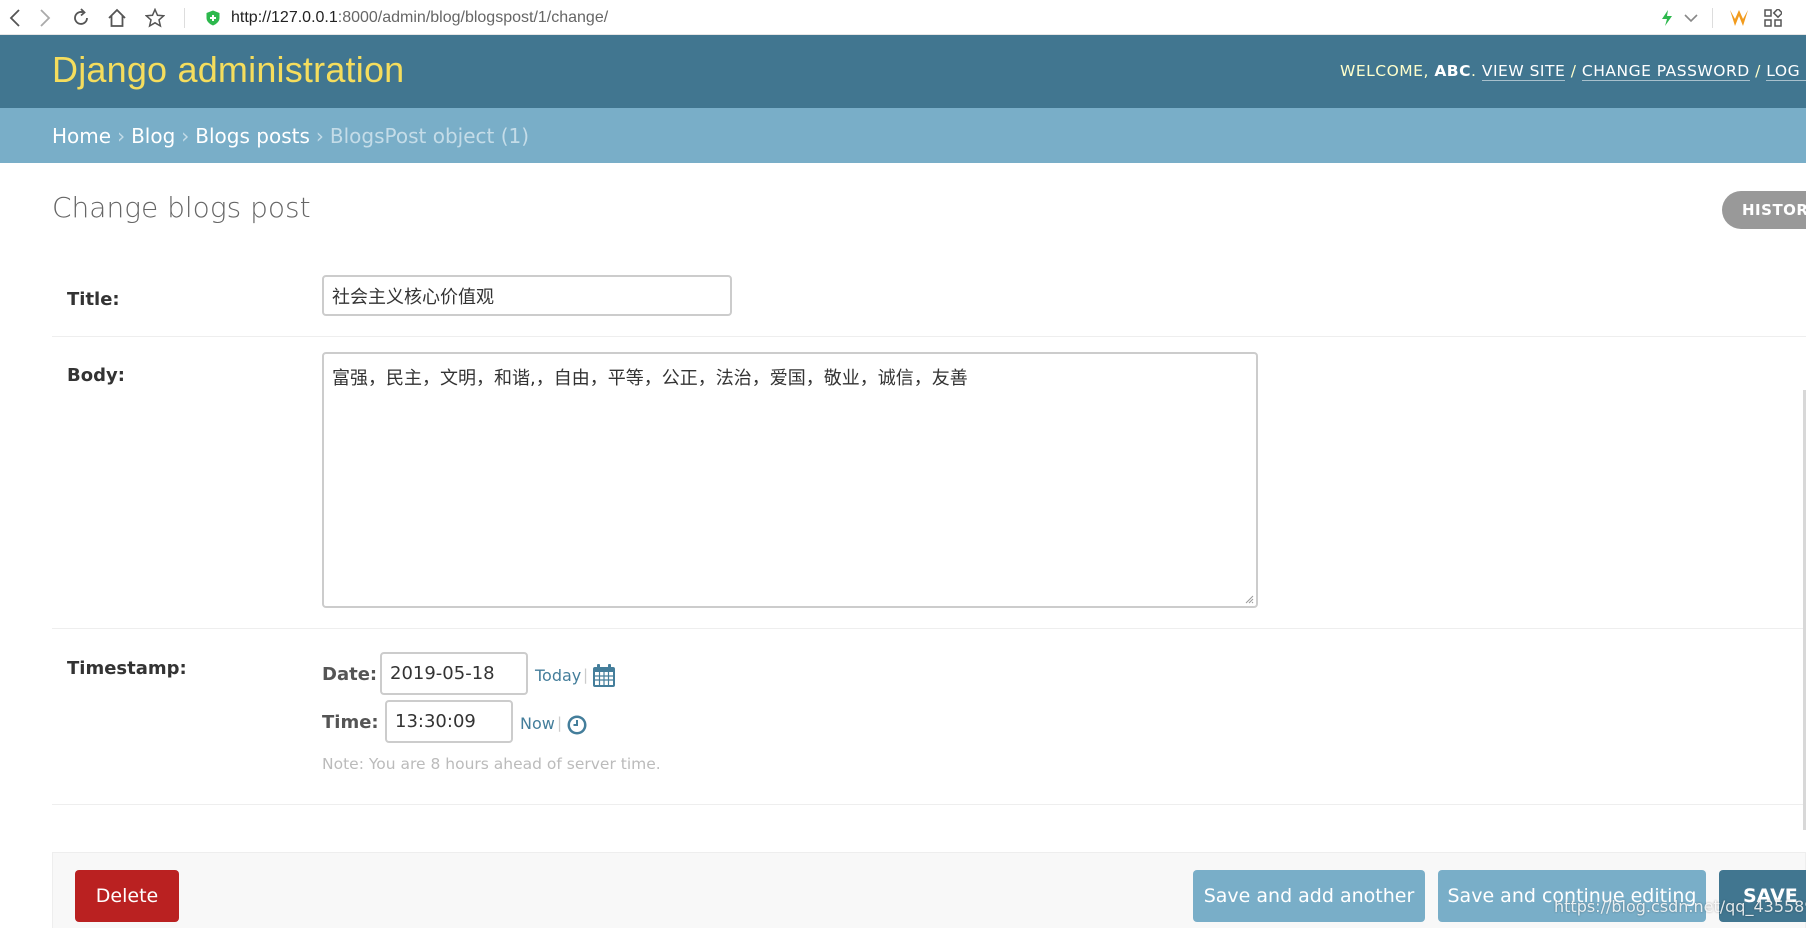 This screenshot has height=928, width=1806. What do you see at coordinates (45, 17) in the screenshot?
I see `forward-icon` at bounding box center [45, 17].